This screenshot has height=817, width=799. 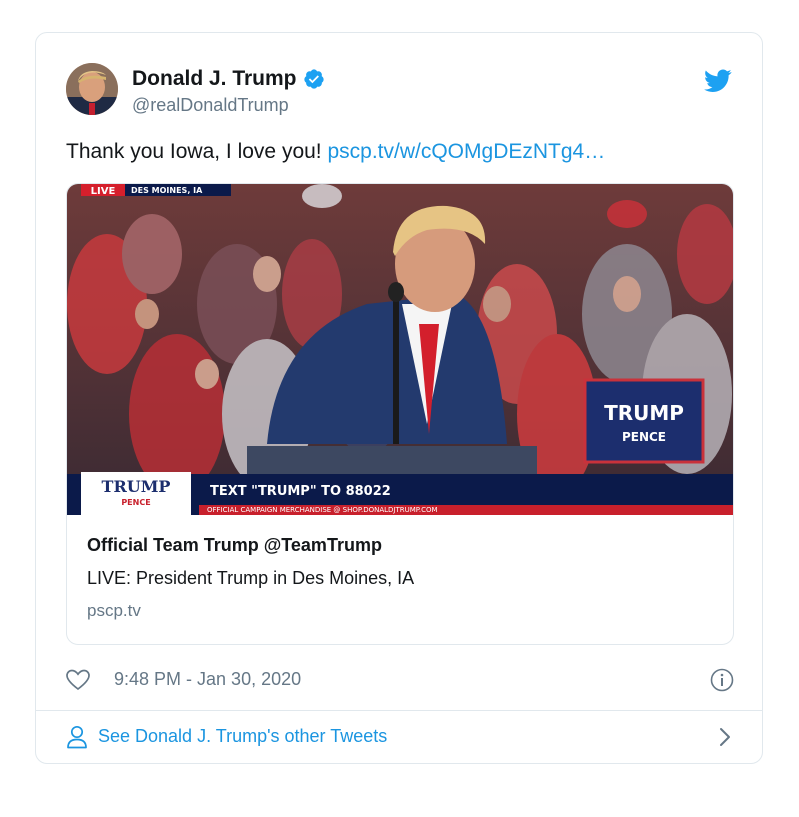 I want to click on twitter-bird-icon, so click(x=718, y=81).